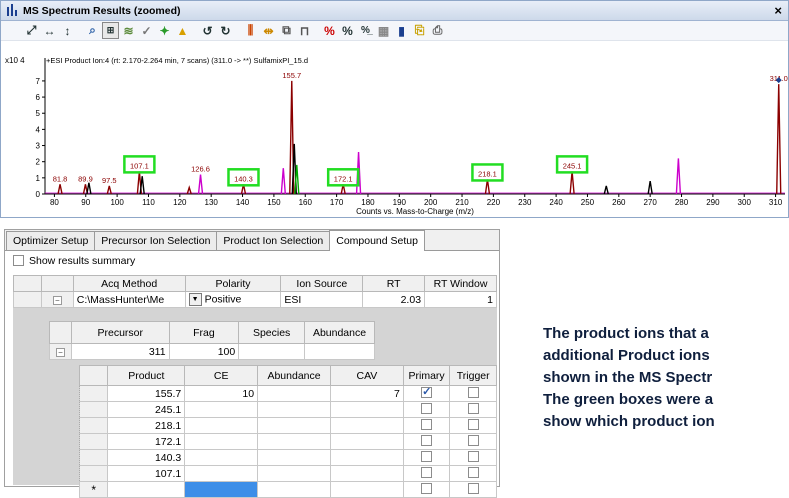  I want to click on col-rt-window: RT Window, so click(460, 283).